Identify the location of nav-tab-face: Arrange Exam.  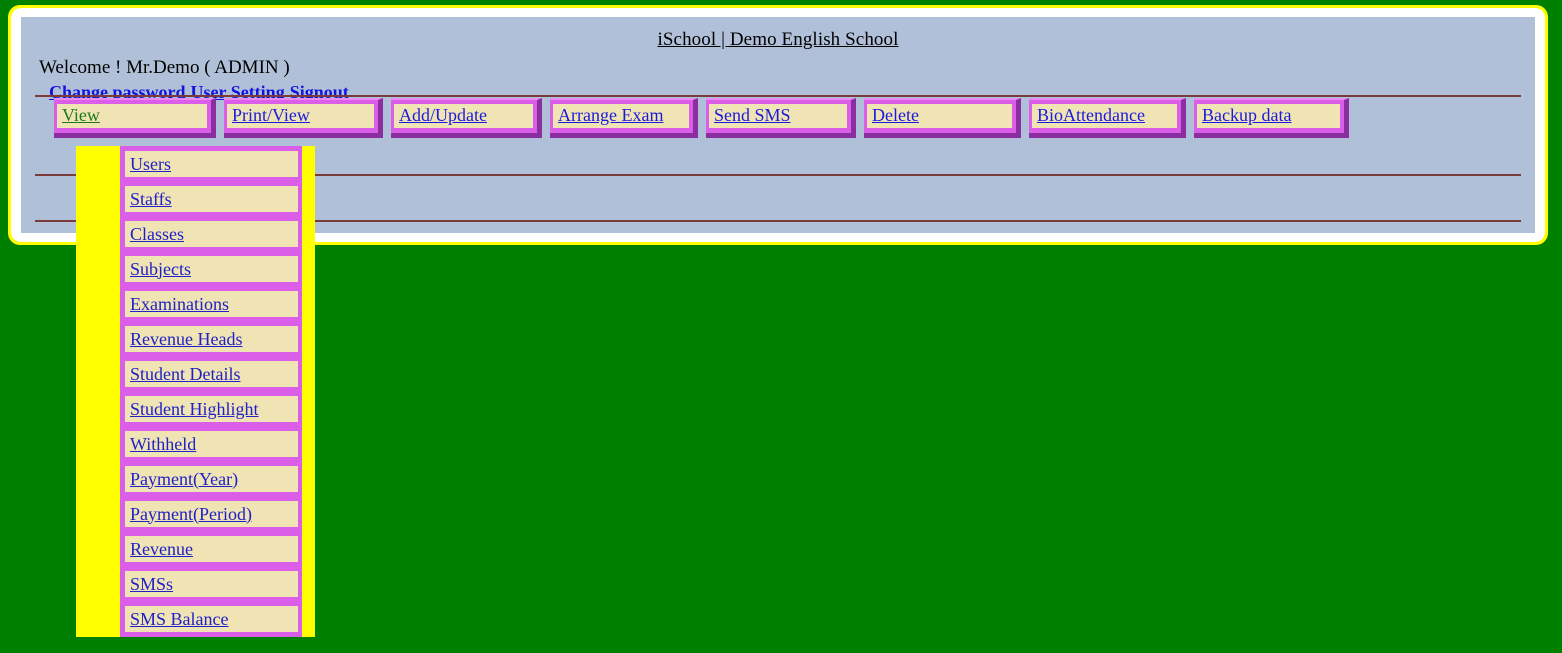
(621, 116).